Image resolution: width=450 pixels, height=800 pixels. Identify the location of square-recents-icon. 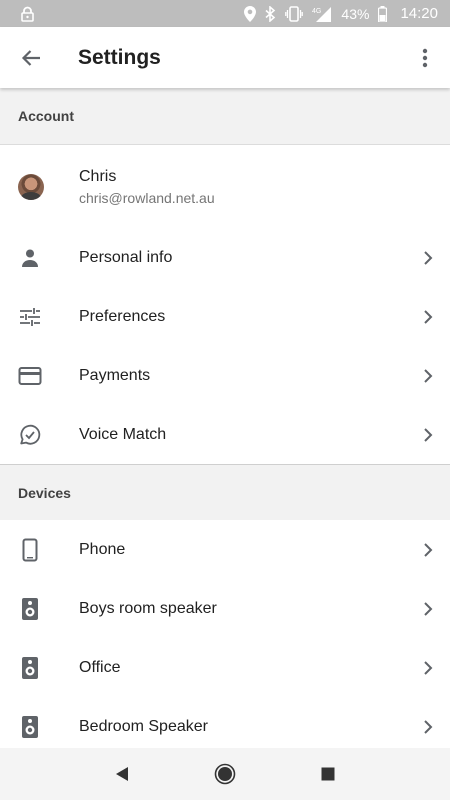
(328, 774).